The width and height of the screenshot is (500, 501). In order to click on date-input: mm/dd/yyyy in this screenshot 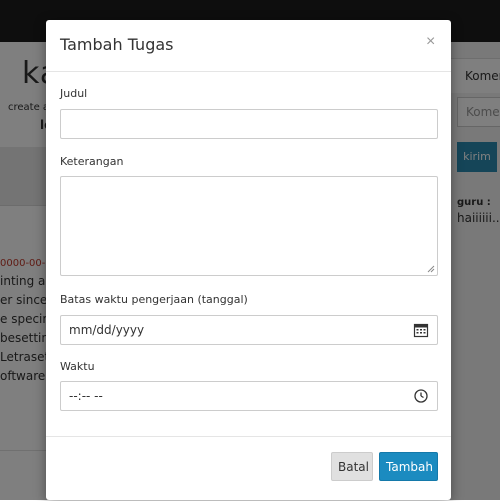, I will do `click(249, 330)`.